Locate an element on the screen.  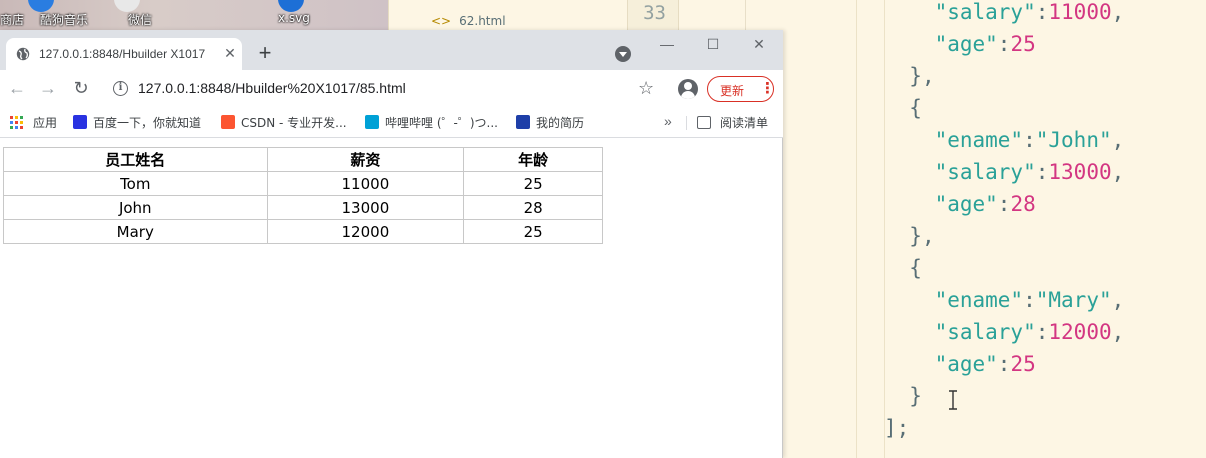
table-row: Tom 11000 25 is located at coordinates (303, 183).